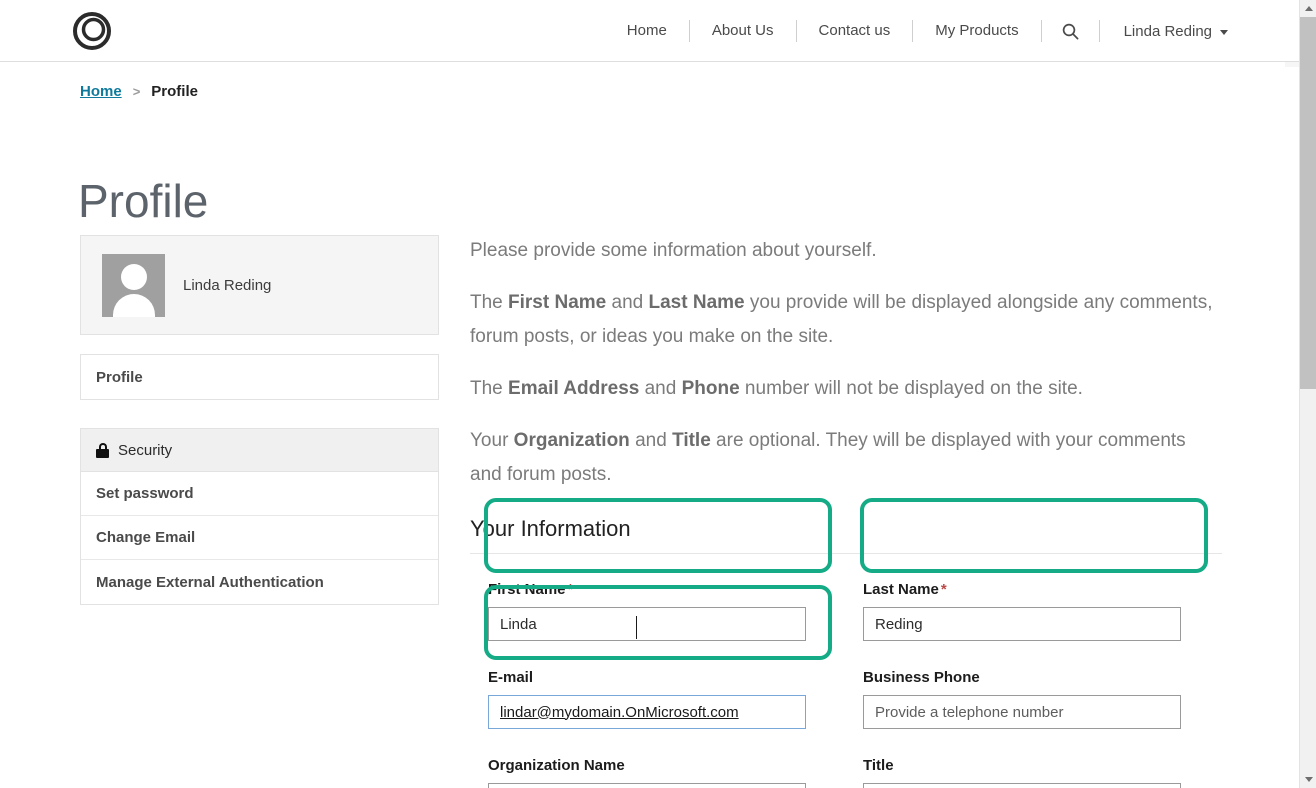 This screenshot has width=1316, height=788. I want to click on label-organization-name: Organization Name, so click(656, 766).